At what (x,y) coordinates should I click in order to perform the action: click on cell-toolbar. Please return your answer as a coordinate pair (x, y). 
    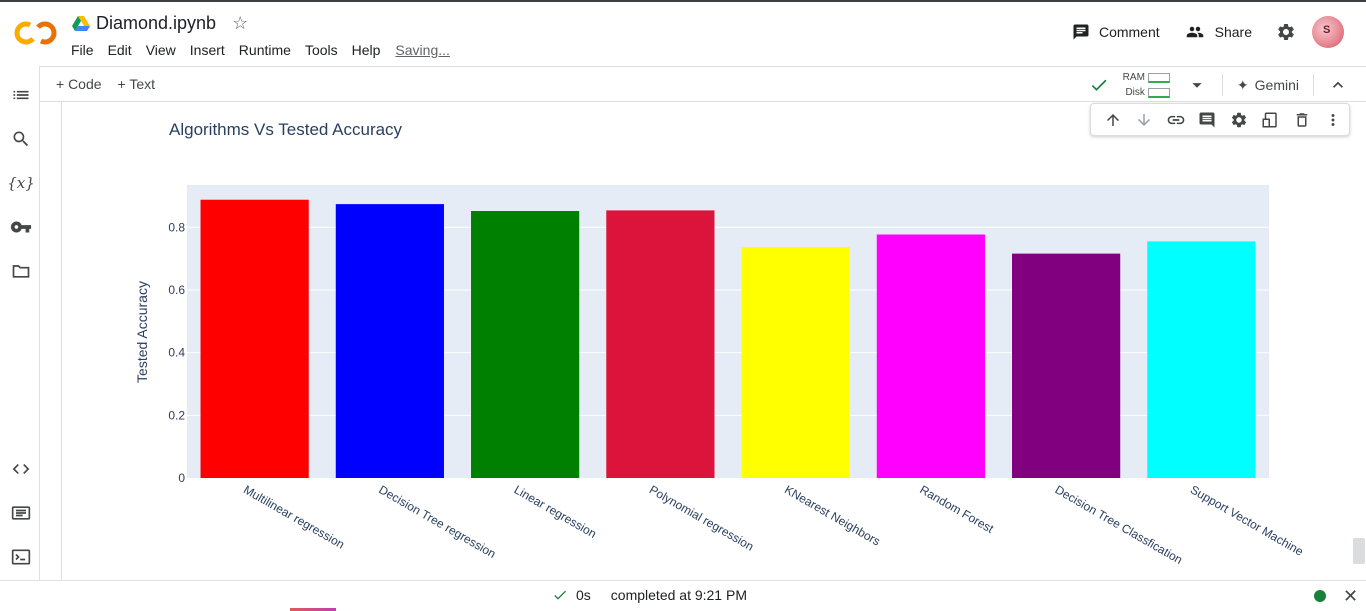
    Looking at the image, I should click on (1220, 119).